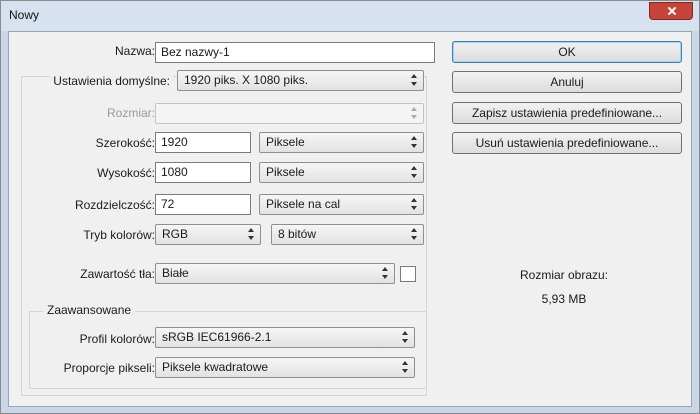 This screenshot has width=700, height=414. Describe the element at coordinates (126, 173) in the screenshot. I see `height-label: Wysokość:` at that location.